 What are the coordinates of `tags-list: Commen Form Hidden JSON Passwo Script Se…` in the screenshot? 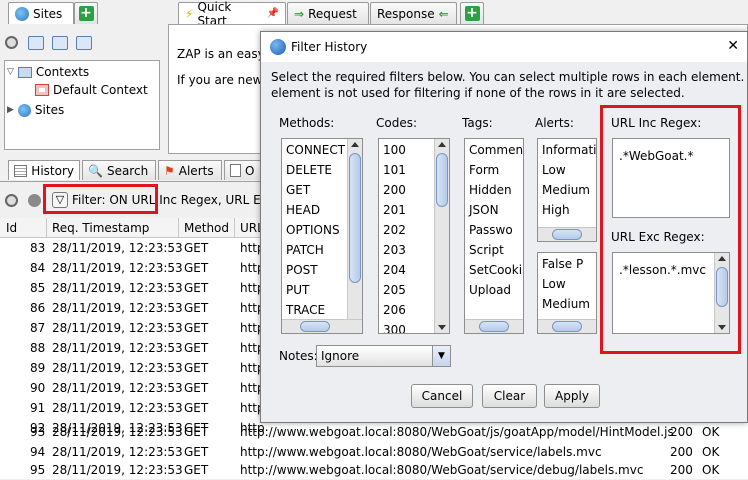 It's located at (494, 236).